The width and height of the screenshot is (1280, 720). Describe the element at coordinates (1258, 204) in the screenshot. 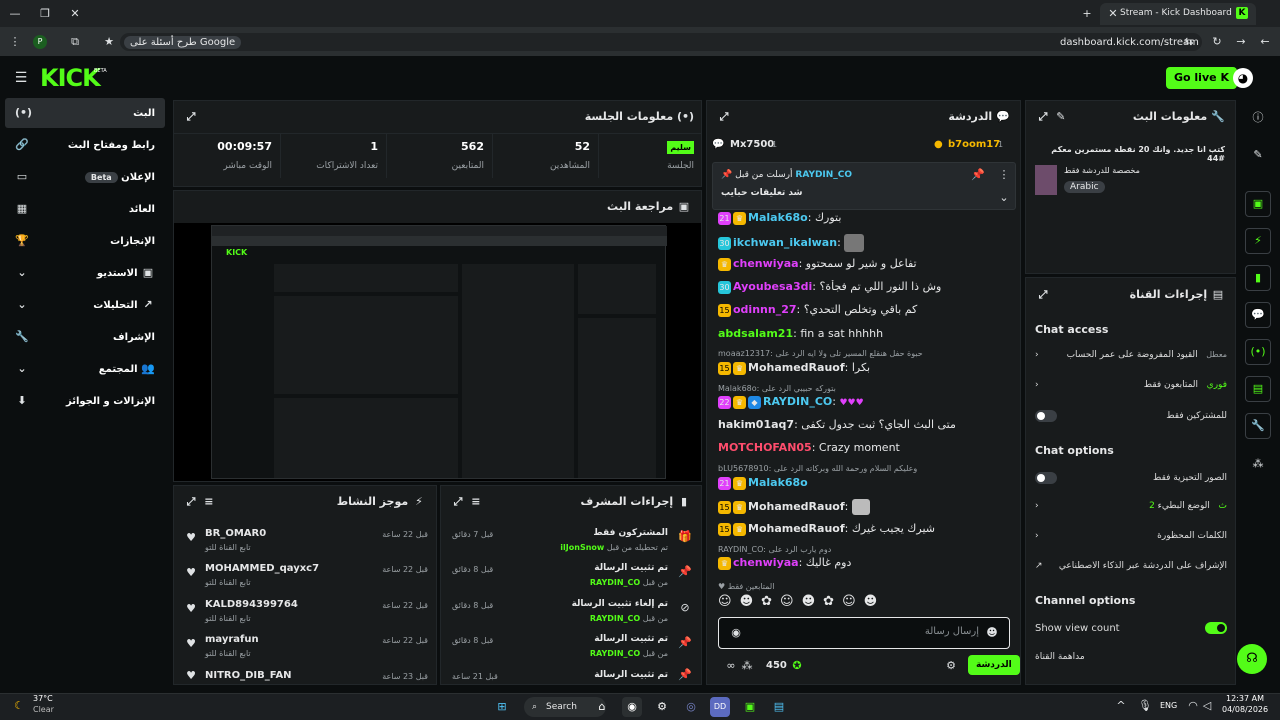

I see `rail-preview-icon: ▣` at that location.